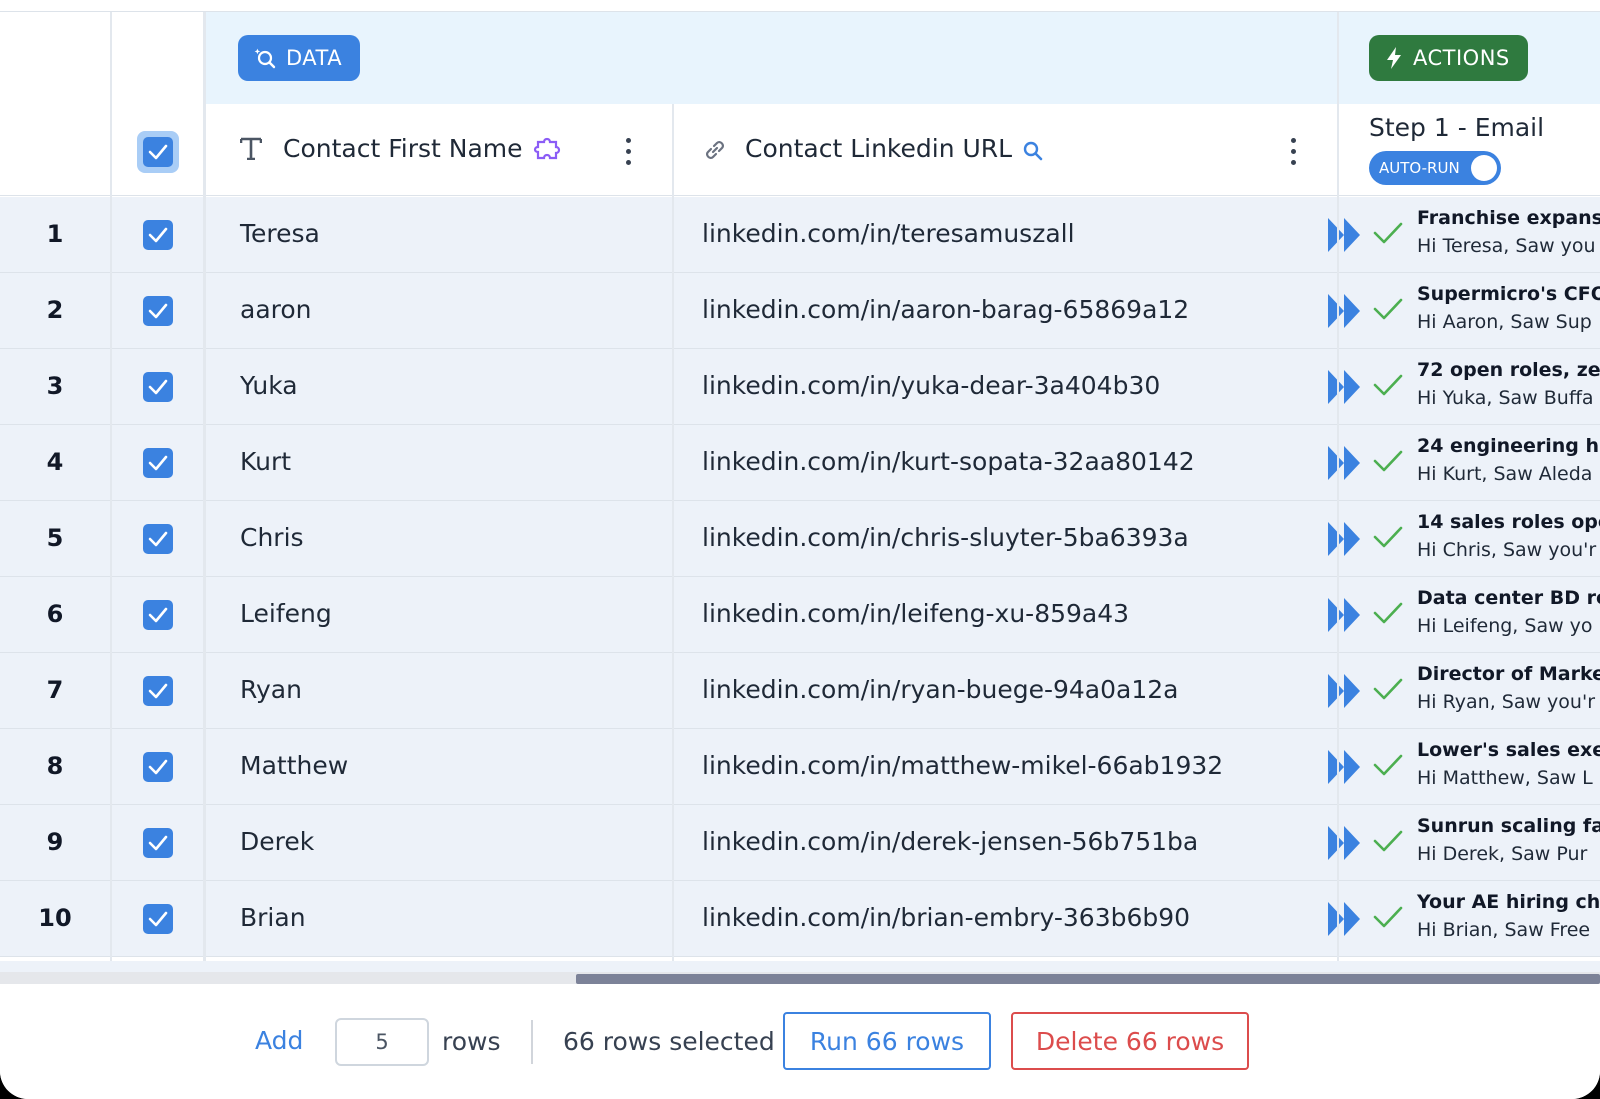 This screenshot has height=1099, width=1600. What do you see at coordinates (1506, 246) in the screenshot?
I see `email-preview-cell: Hi Teresa, Saw you` at bounding box center [1506, 246].